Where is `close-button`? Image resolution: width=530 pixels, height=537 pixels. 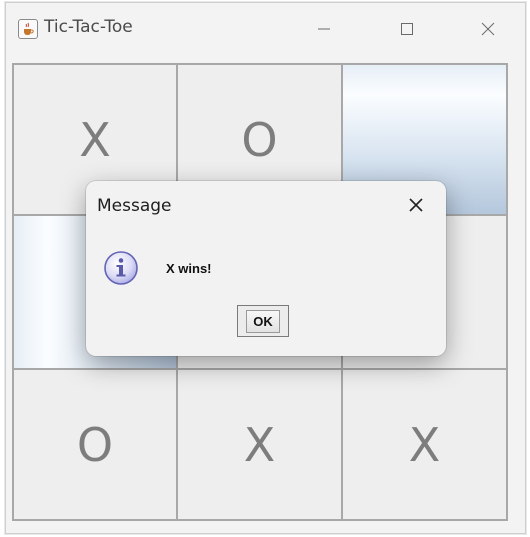
close-button is located at coordinates (488, 29).